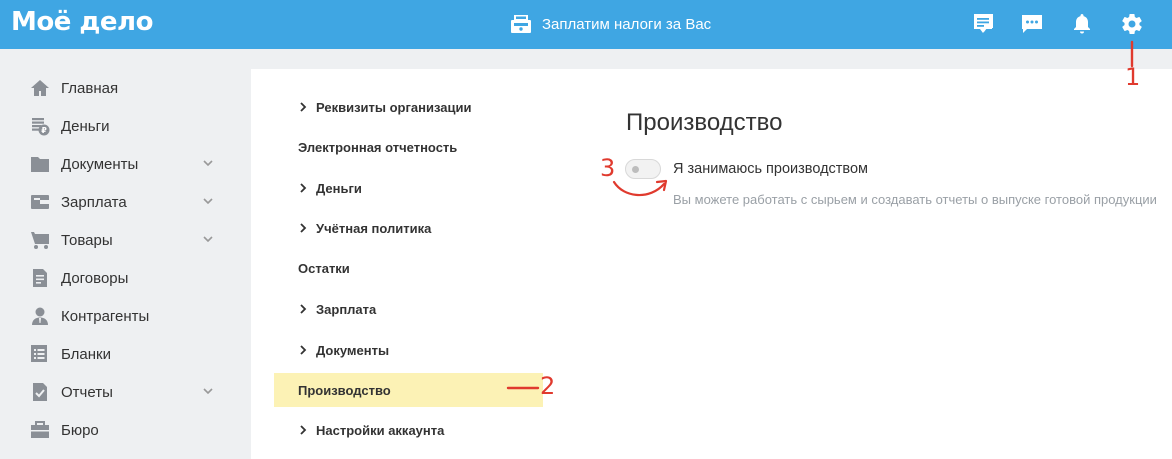 The width and height of the screenshot is (1172, 459). Describe the element at coordinates (130, 430) in the screenshot. I see `sidebar-item-bureau: Бюро` at that location.